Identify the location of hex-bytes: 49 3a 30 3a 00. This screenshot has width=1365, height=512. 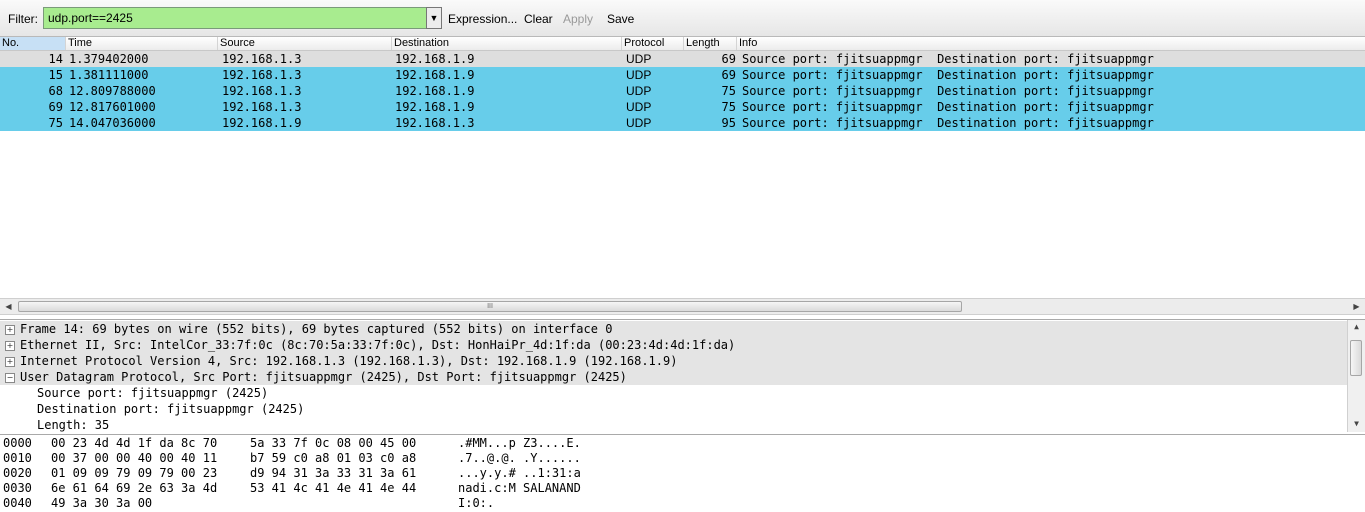
(101, 503).